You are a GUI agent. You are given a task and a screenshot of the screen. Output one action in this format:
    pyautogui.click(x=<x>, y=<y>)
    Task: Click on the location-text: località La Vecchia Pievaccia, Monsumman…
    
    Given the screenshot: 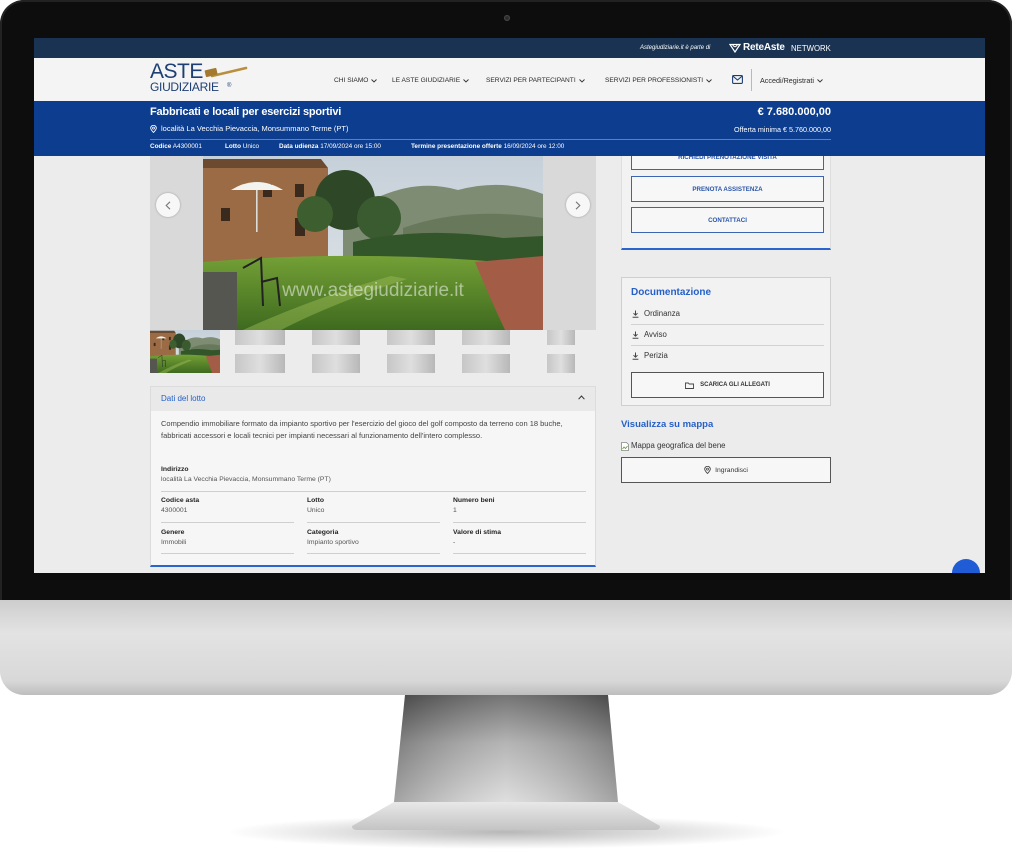 What is the action you would take?
    pyautogui.click(x=255, y=128)
    